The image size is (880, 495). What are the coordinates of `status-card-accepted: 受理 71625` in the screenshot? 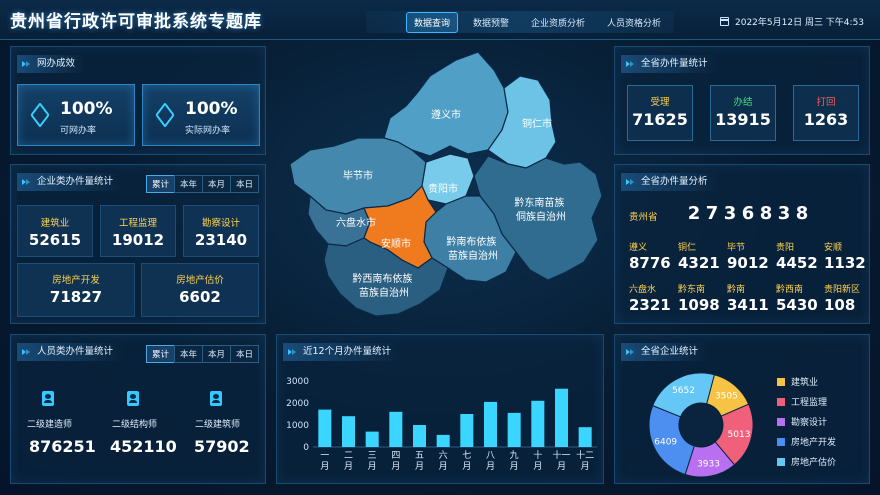 It's located at (660, 113).